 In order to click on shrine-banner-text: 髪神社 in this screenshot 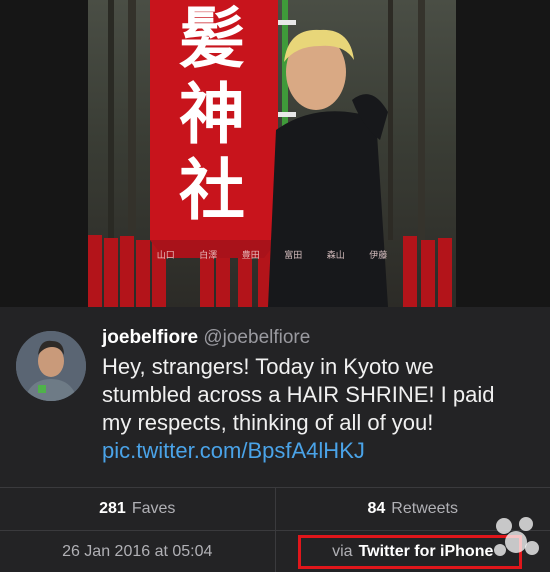, I will do `click(212, 114)`.